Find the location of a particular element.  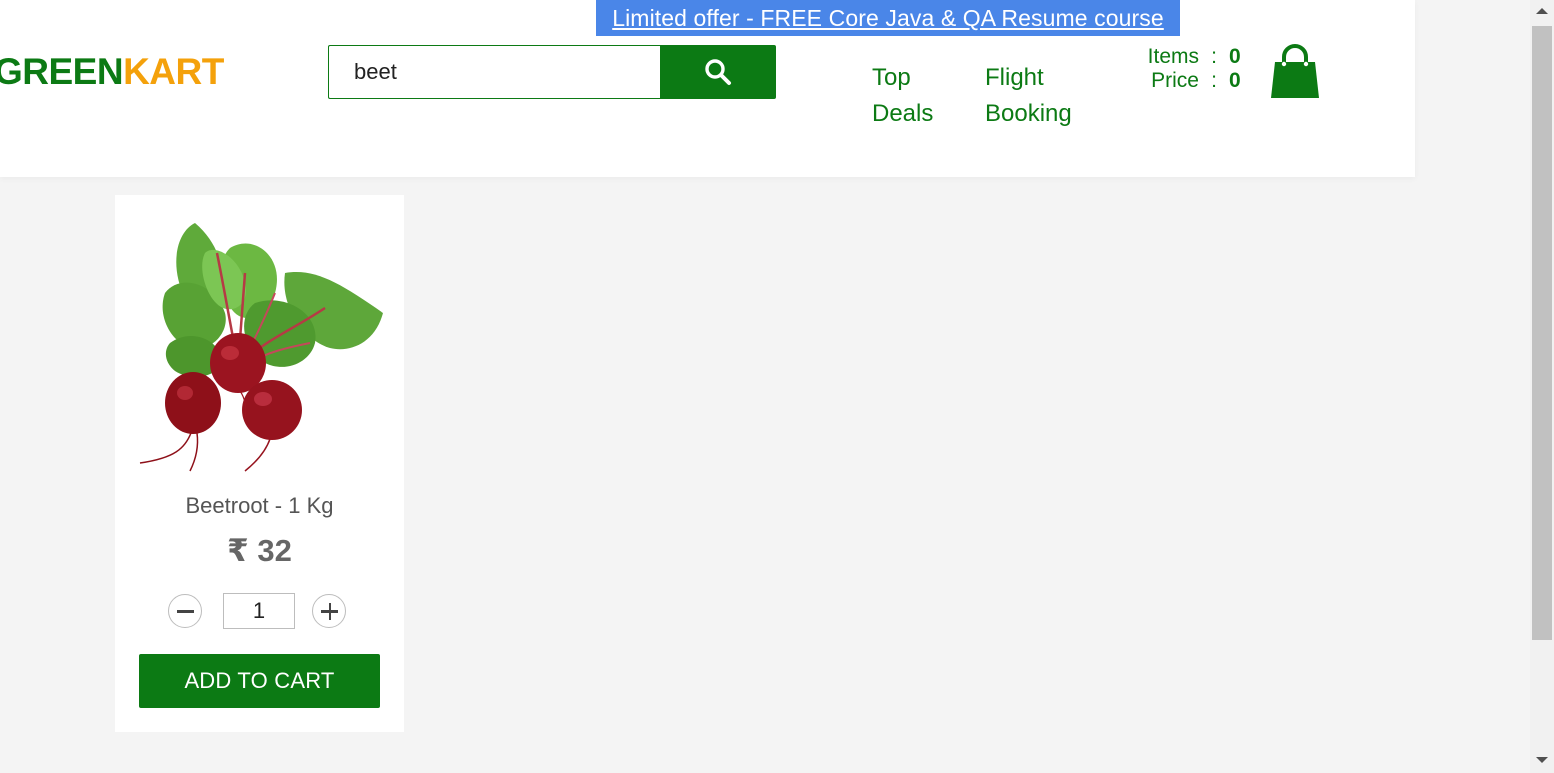

brand-logo-kart: KART is located at coordinates (173, 71).